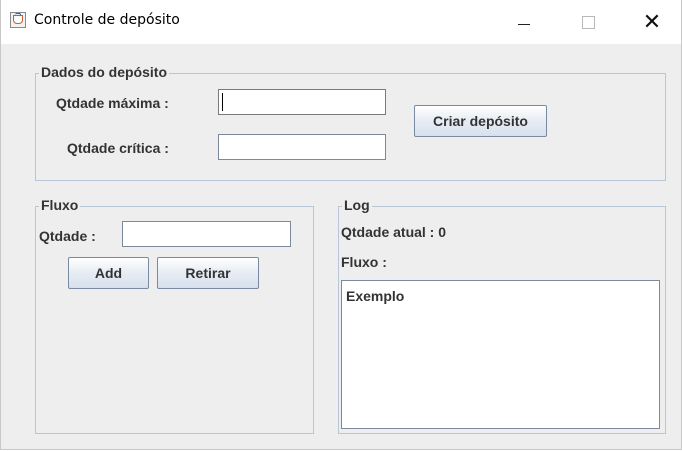 This screenshot has width=682, height=451. I want to click on maximize-icon, so click(588, 22).